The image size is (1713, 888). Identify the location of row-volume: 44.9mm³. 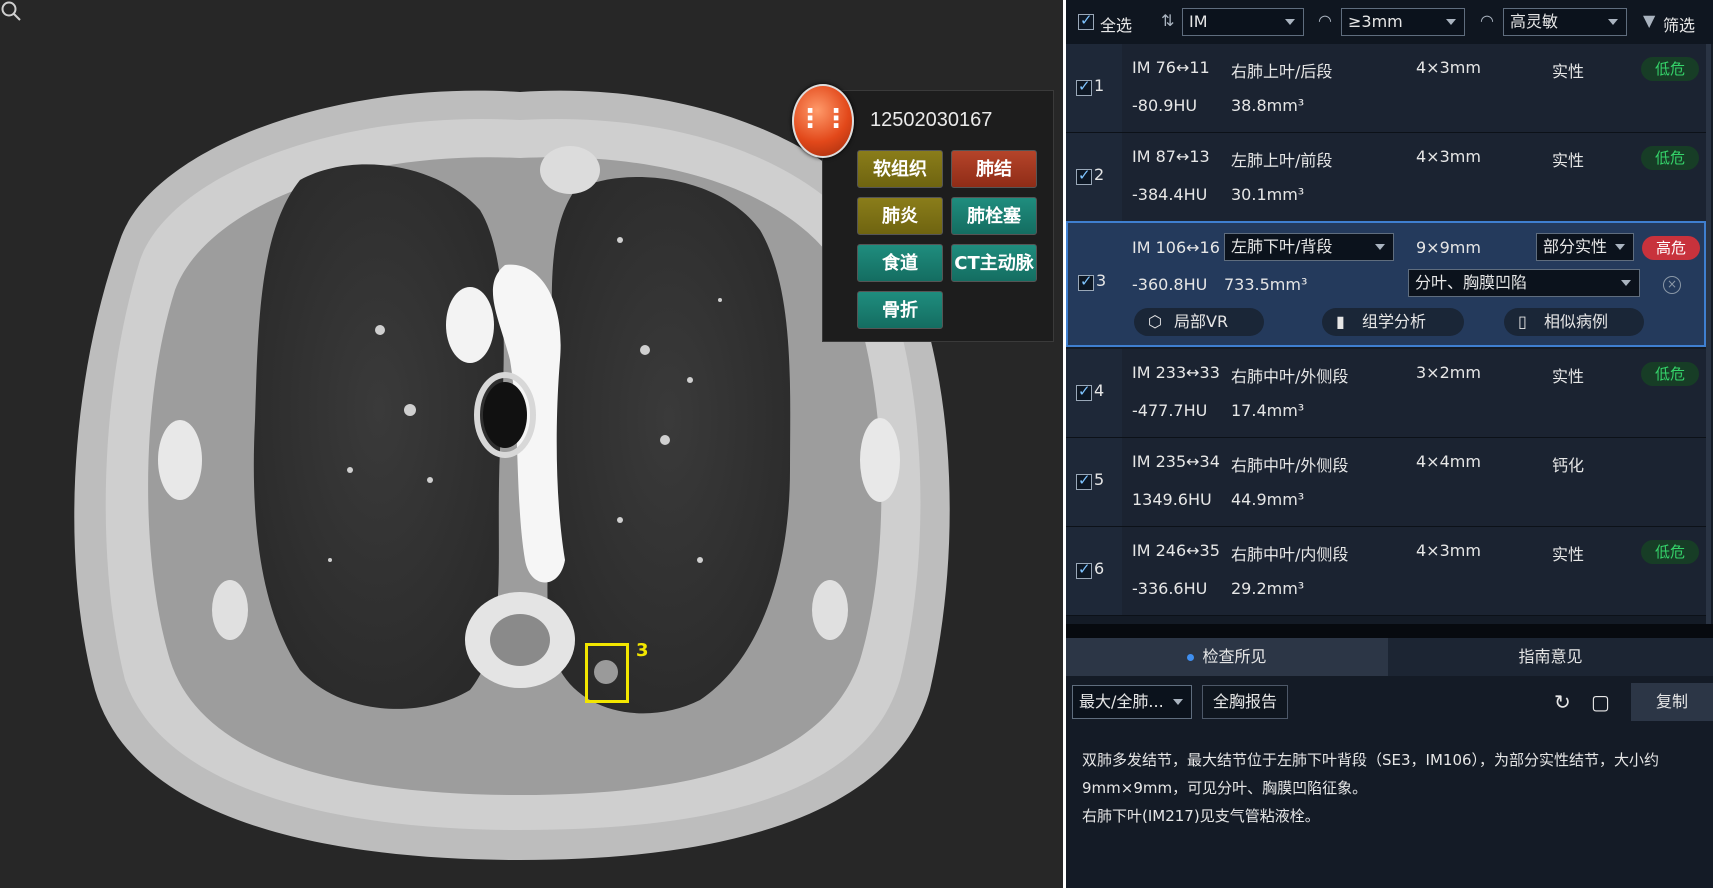
(1268, 499).